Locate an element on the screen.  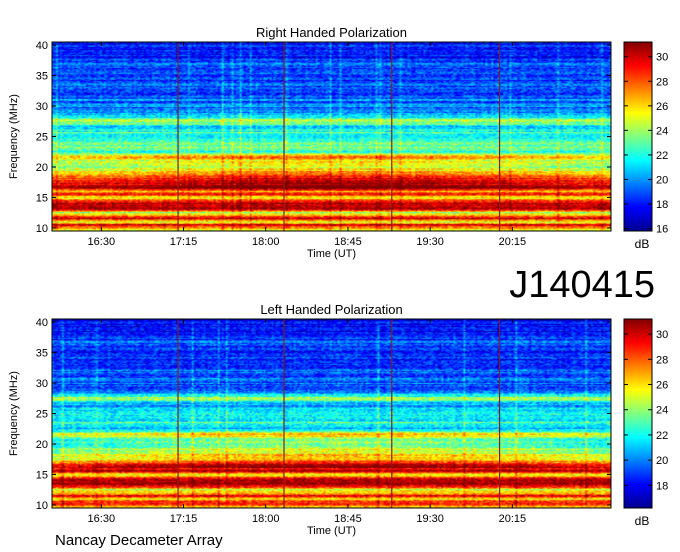
observation-id: J140415 is located at coordinates (582, 285).